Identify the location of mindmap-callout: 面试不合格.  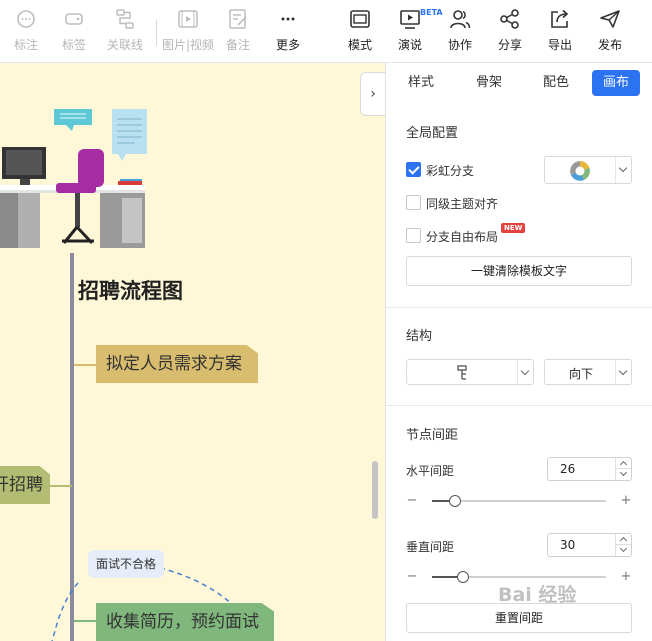
(126, 564).